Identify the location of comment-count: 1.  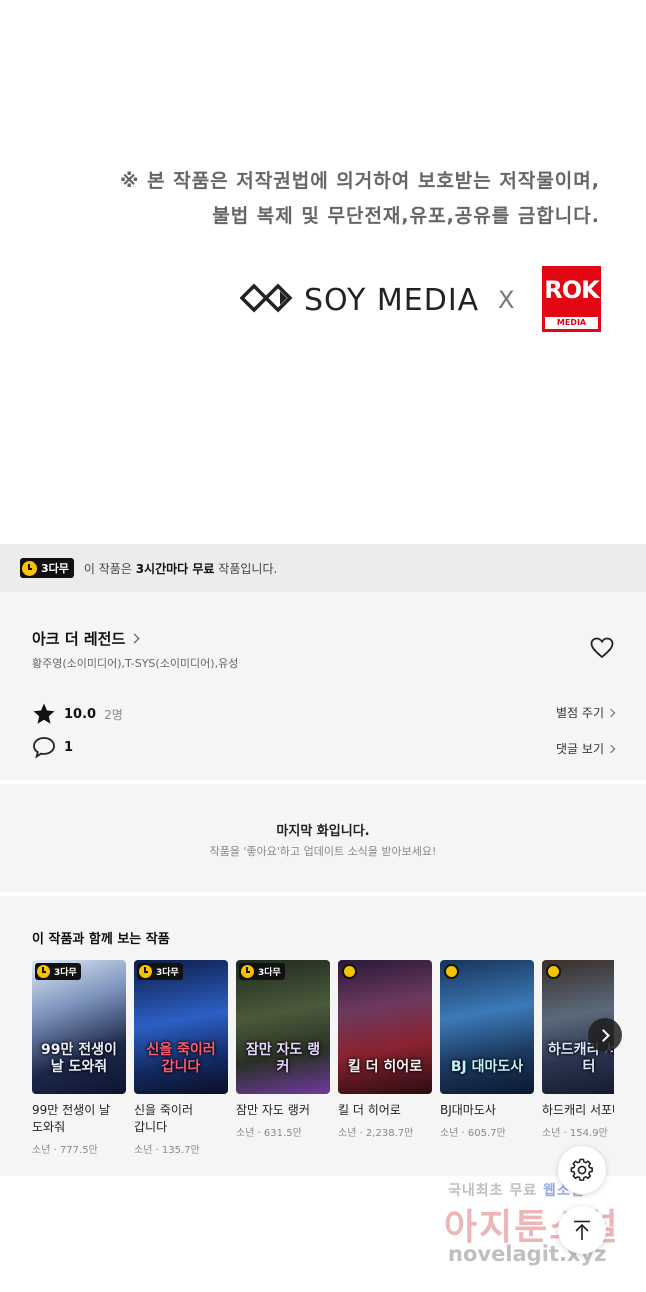
(69, 747).